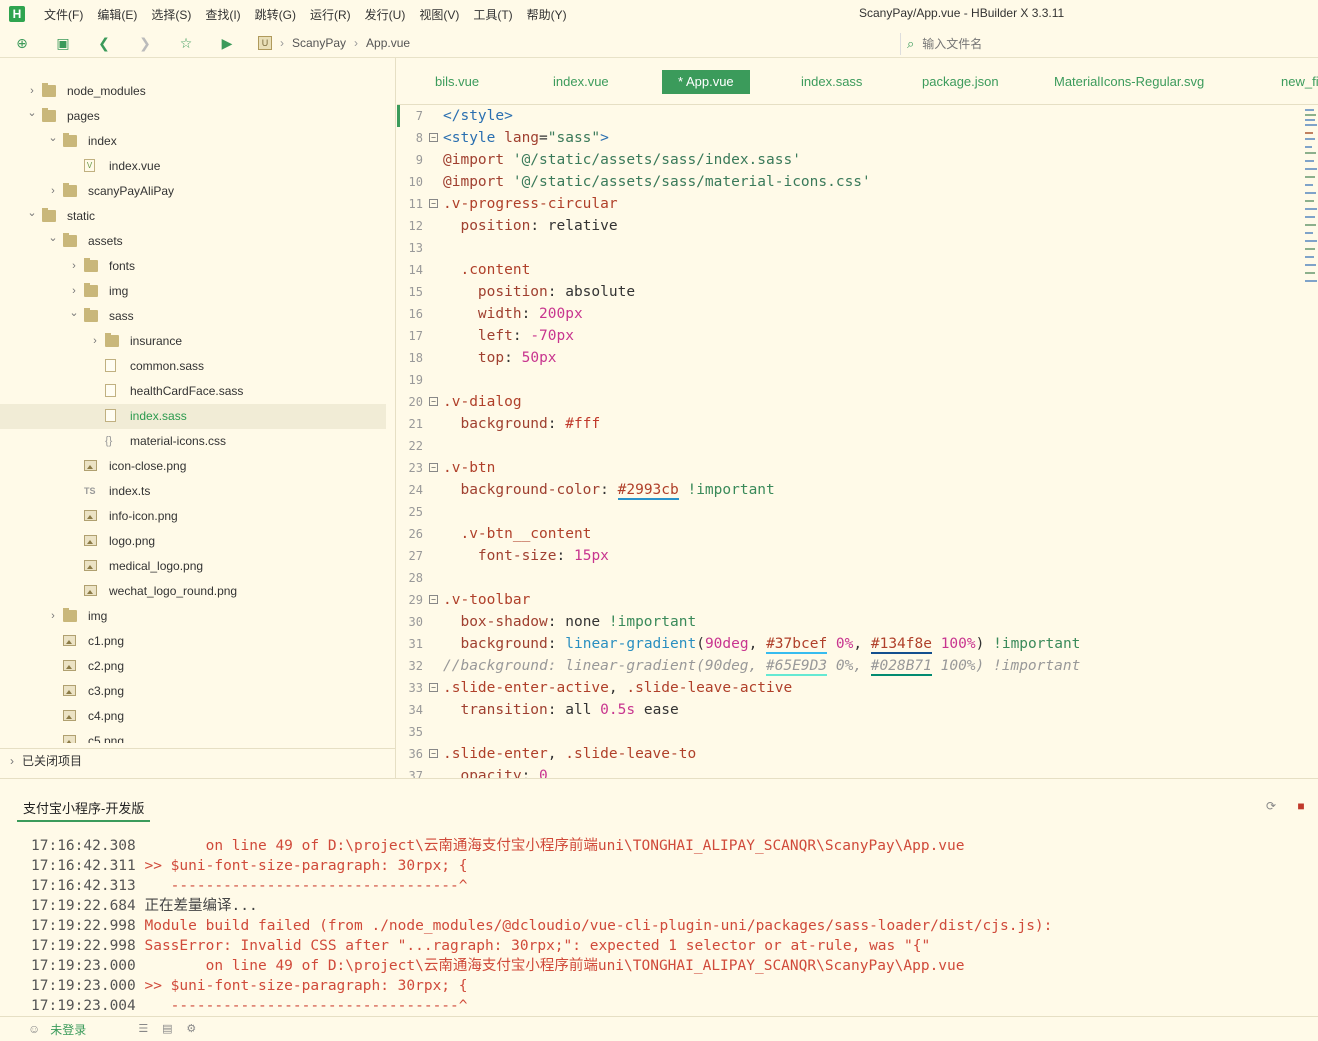 This screenshot has width=1318, height=1041. What do you see at coordinates (193, 316) in the screenshot?
I see `tree-item: ⌄ sass` at bounding box center [193, 316].